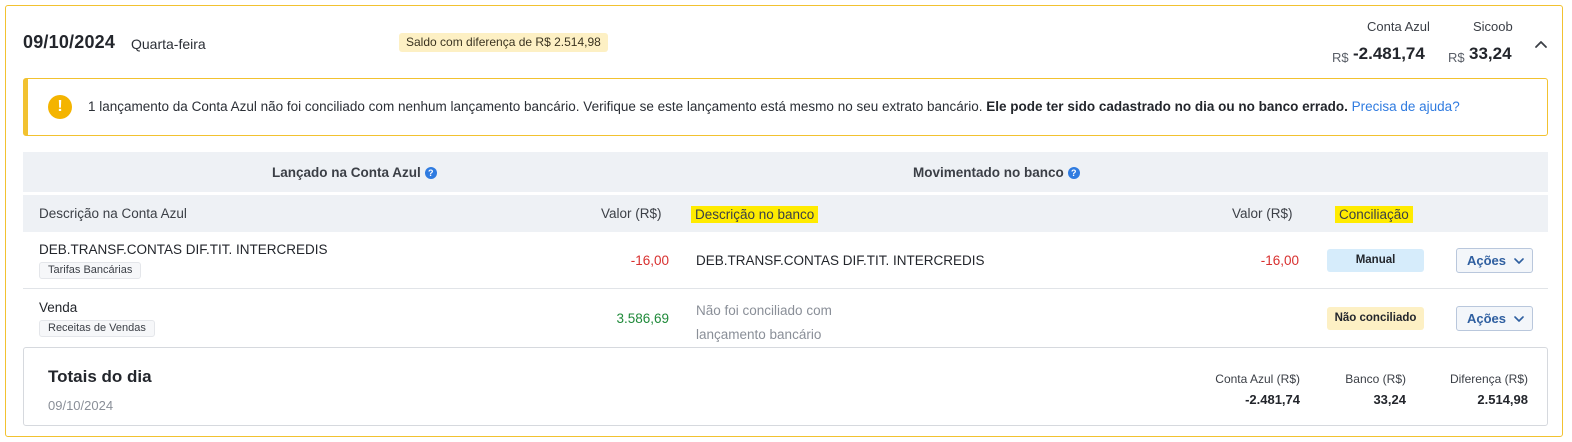 The height and width of the screenshot is (442, 1572). What do you see at coordinates (1398, 26) in the screenshot?
I see `conta-azul-balance-label: Conta Azul` at bounding box center [1398, 26].